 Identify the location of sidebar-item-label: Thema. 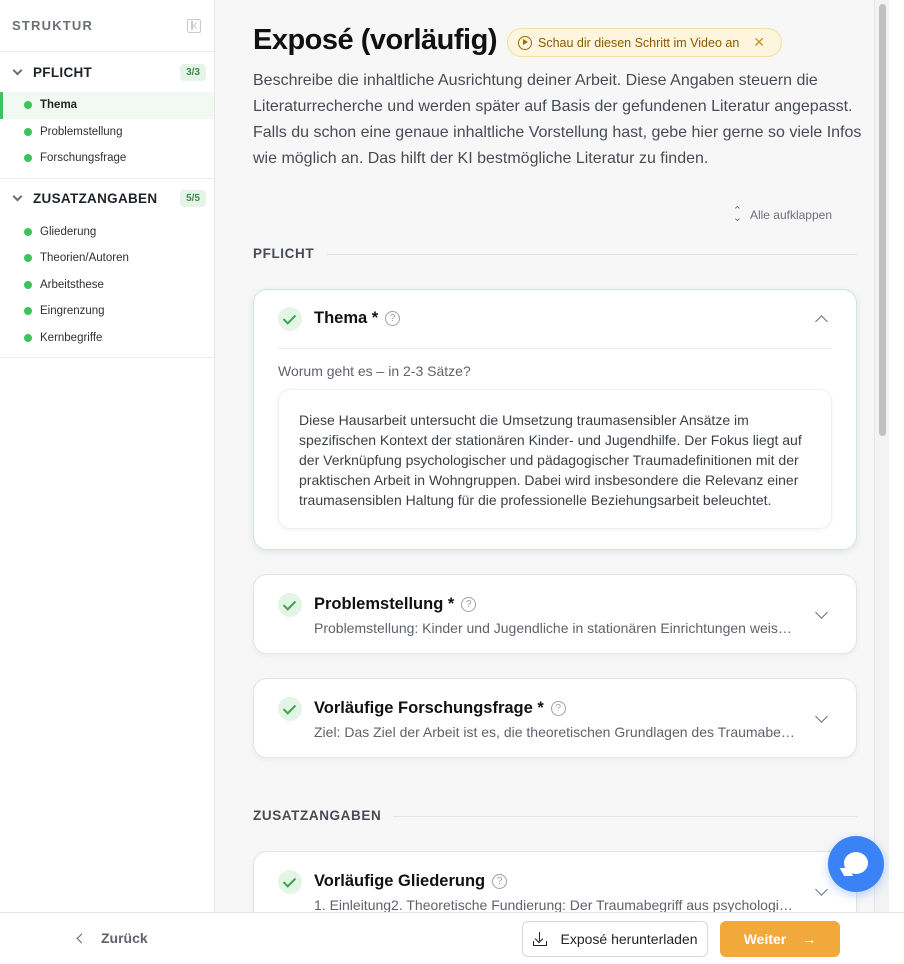
(59, 105).